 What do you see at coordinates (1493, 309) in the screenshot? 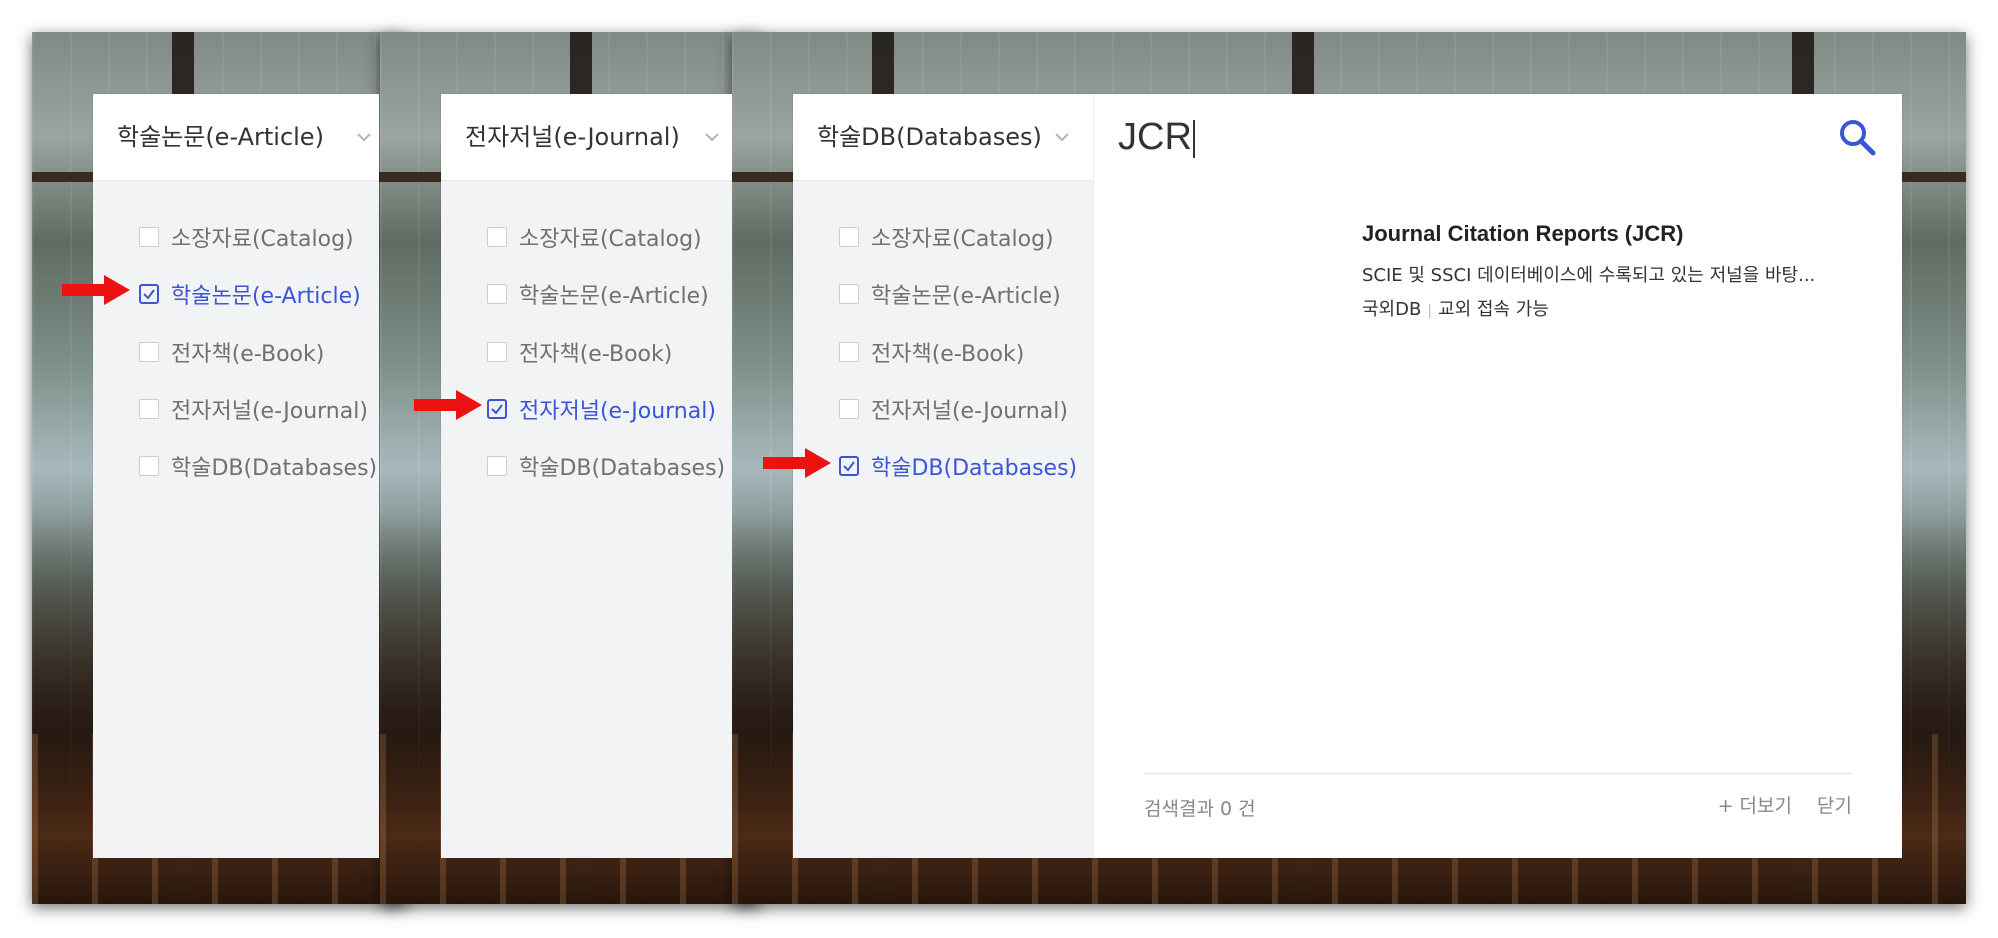
I see `result-access: 교외 접속 가능` at bounding box center [1493, 309].